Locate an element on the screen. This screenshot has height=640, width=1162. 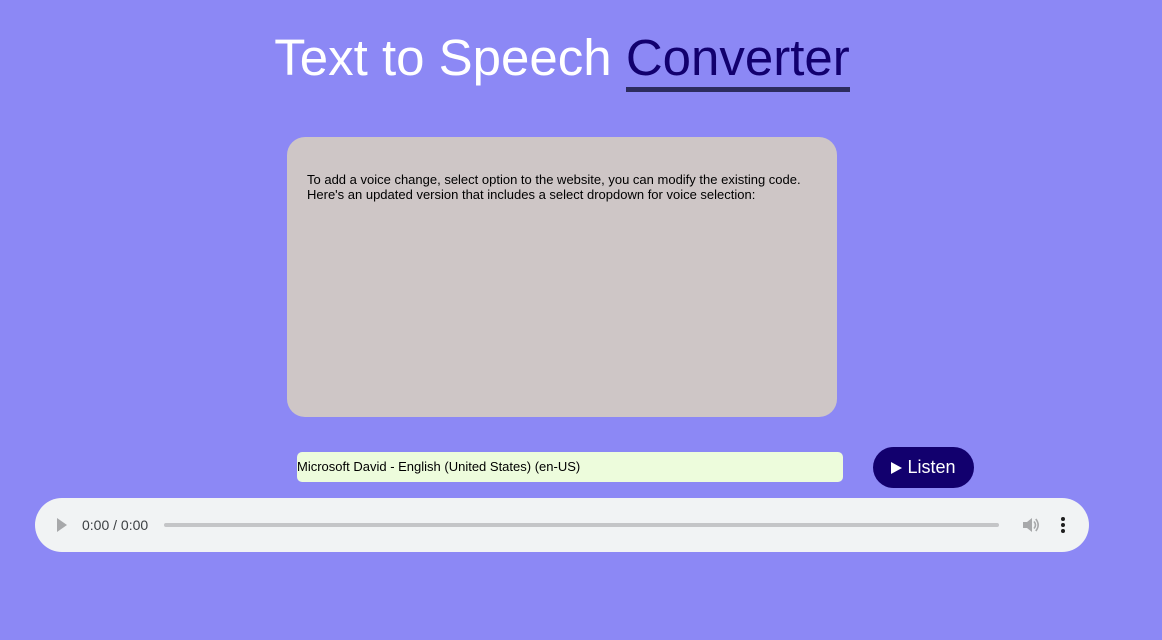
listen-button-label: Listen is located at coordinates (931, 467).